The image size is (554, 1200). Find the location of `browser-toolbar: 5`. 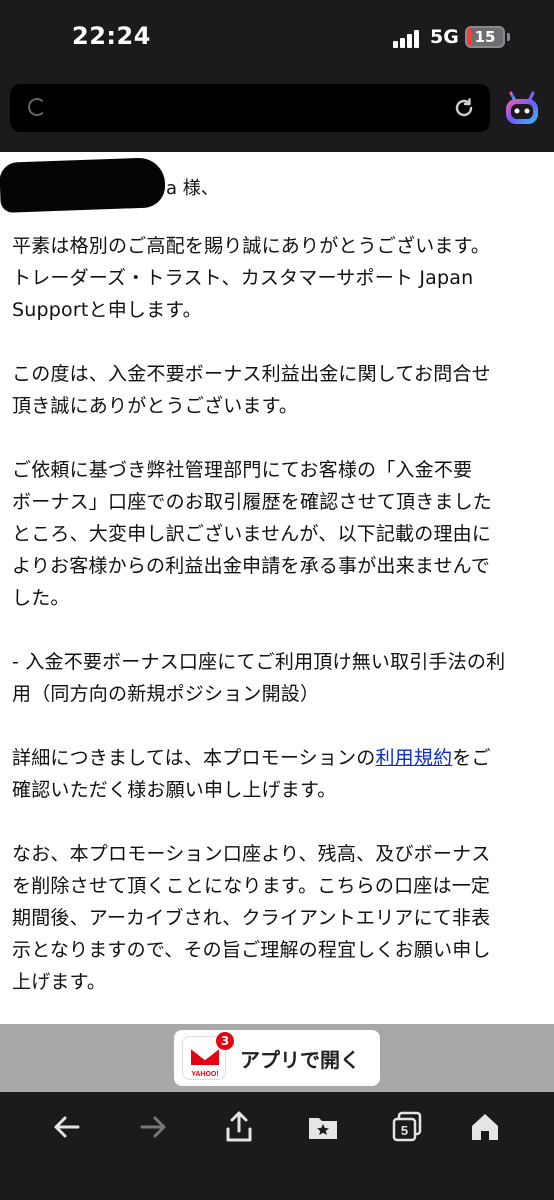

browser-toolbar: 5 is located at coordinates (277, 1146).